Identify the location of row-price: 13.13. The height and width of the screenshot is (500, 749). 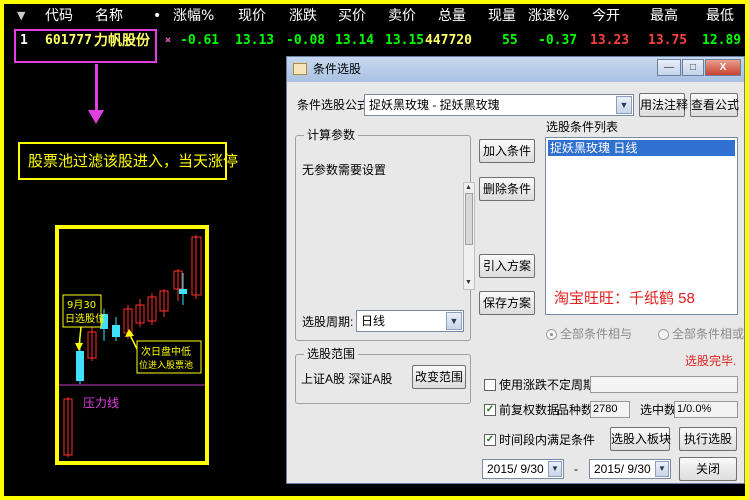
(255, 40).